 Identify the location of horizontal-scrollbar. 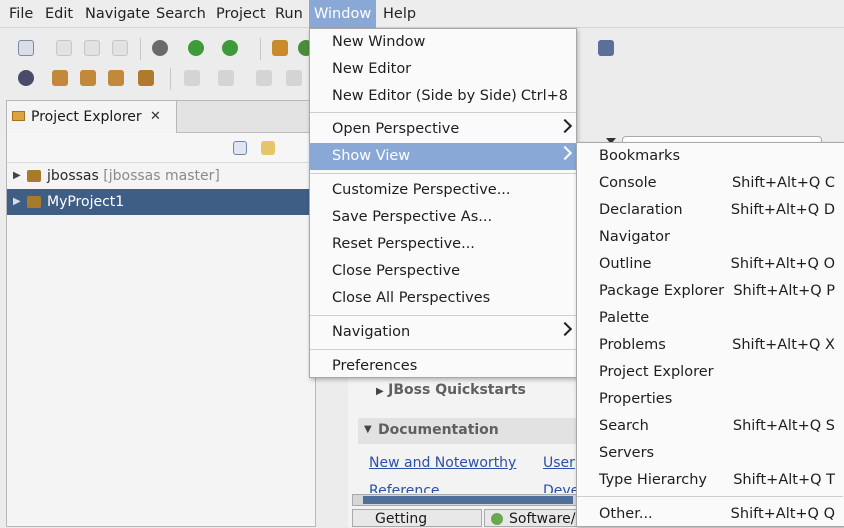
(470, 500).